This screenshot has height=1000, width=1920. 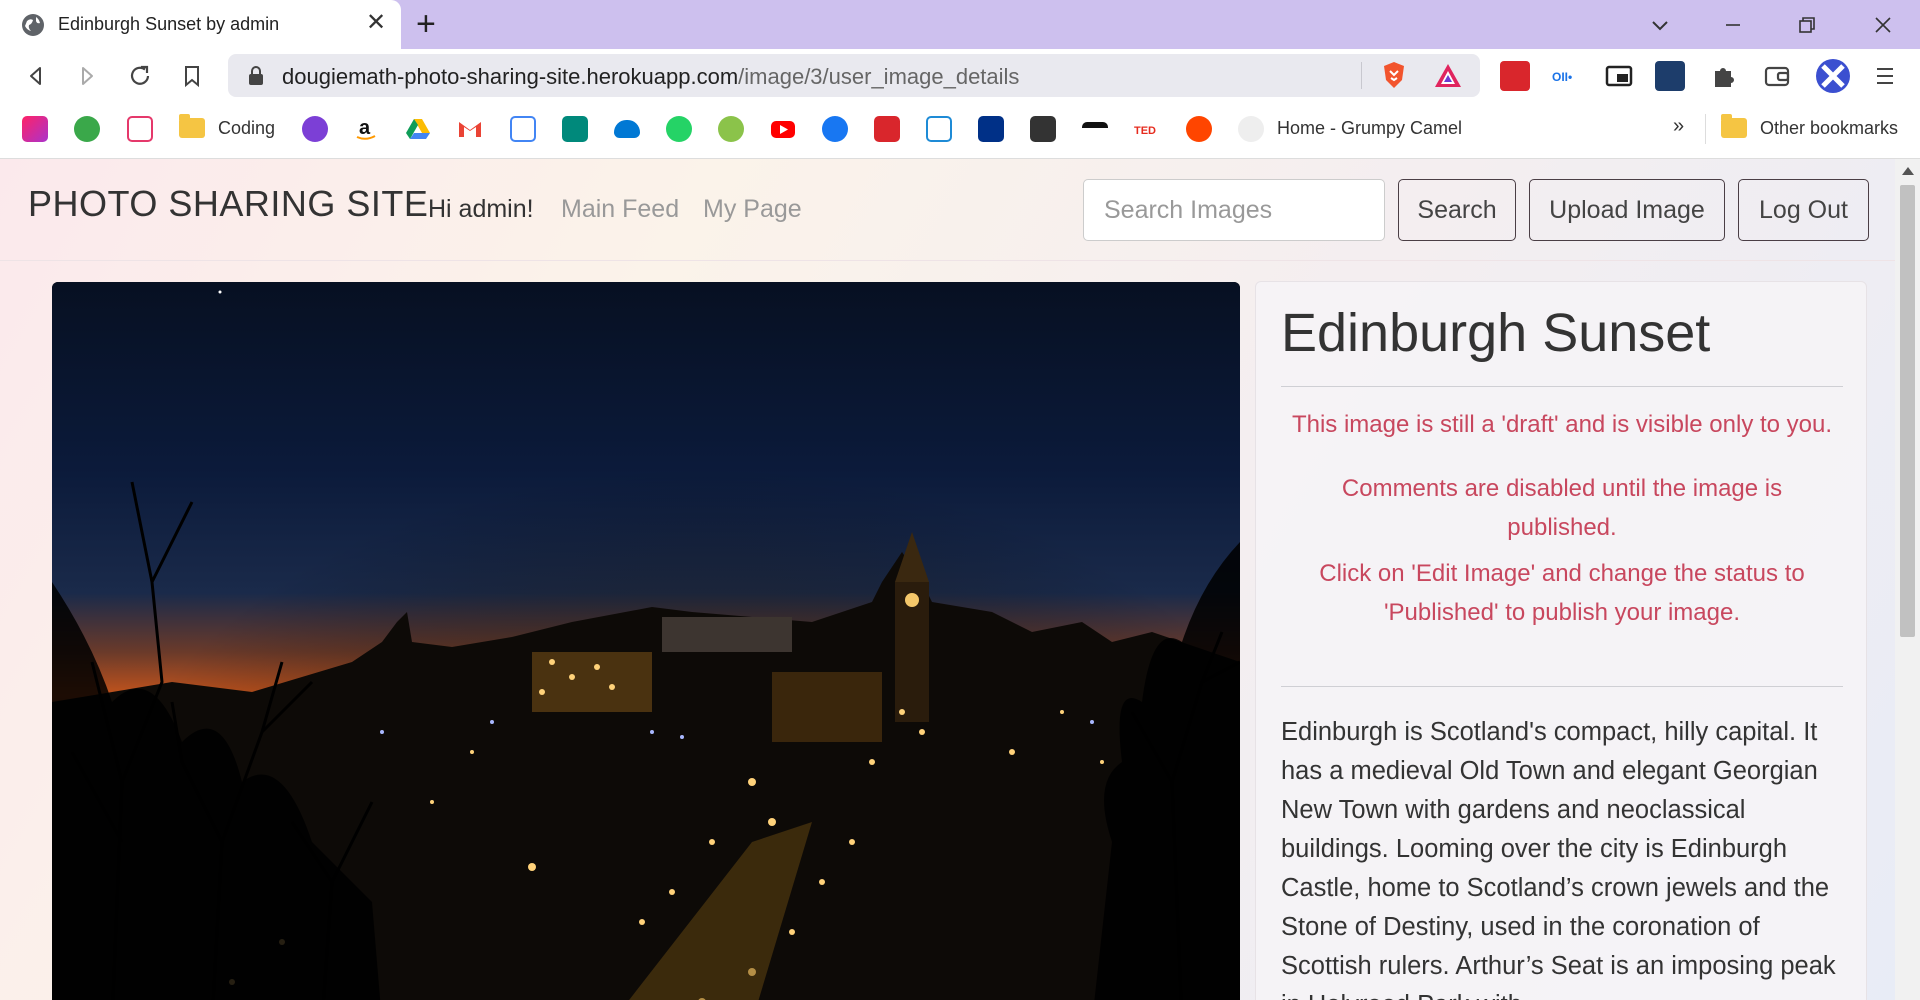 What do you see at coordinates (1627, 210) in the screenshot?
I see `upload-image-button: Upload Image` at bounding box center [1627, 210].